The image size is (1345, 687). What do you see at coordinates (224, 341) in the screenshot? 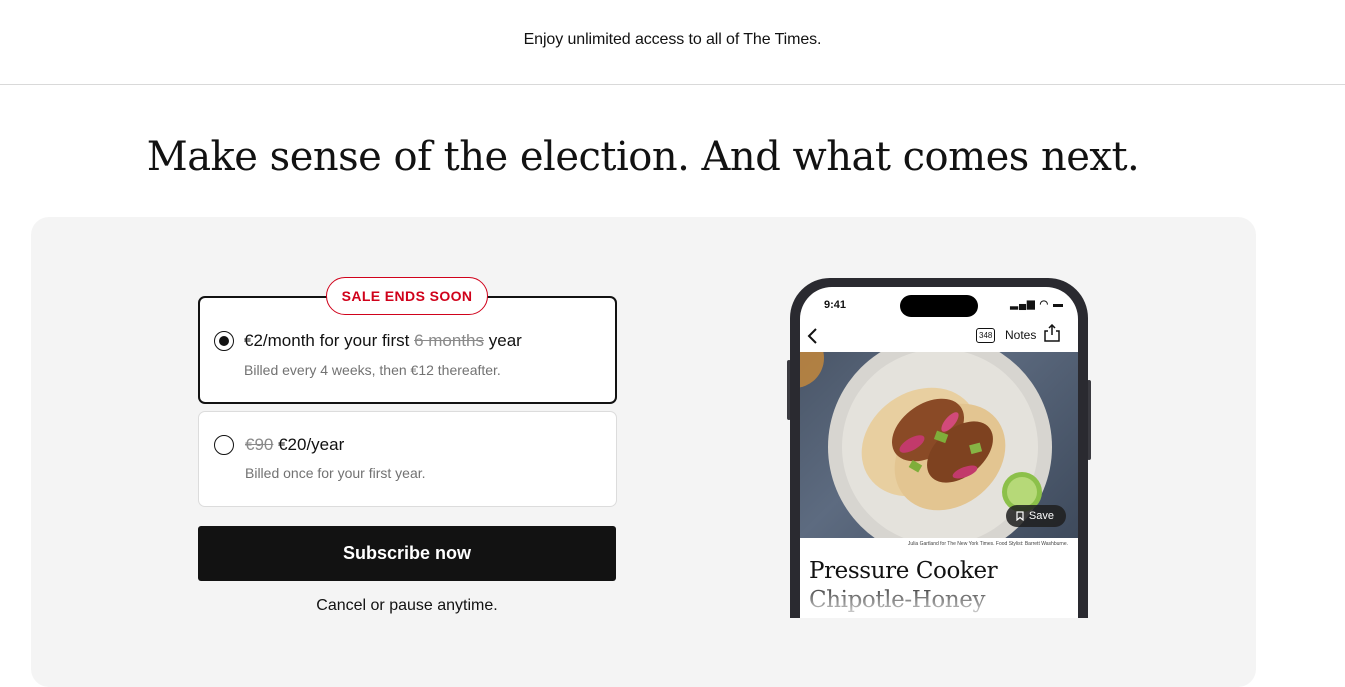
I see `radio-monthly` at bounding box center [224, 341].